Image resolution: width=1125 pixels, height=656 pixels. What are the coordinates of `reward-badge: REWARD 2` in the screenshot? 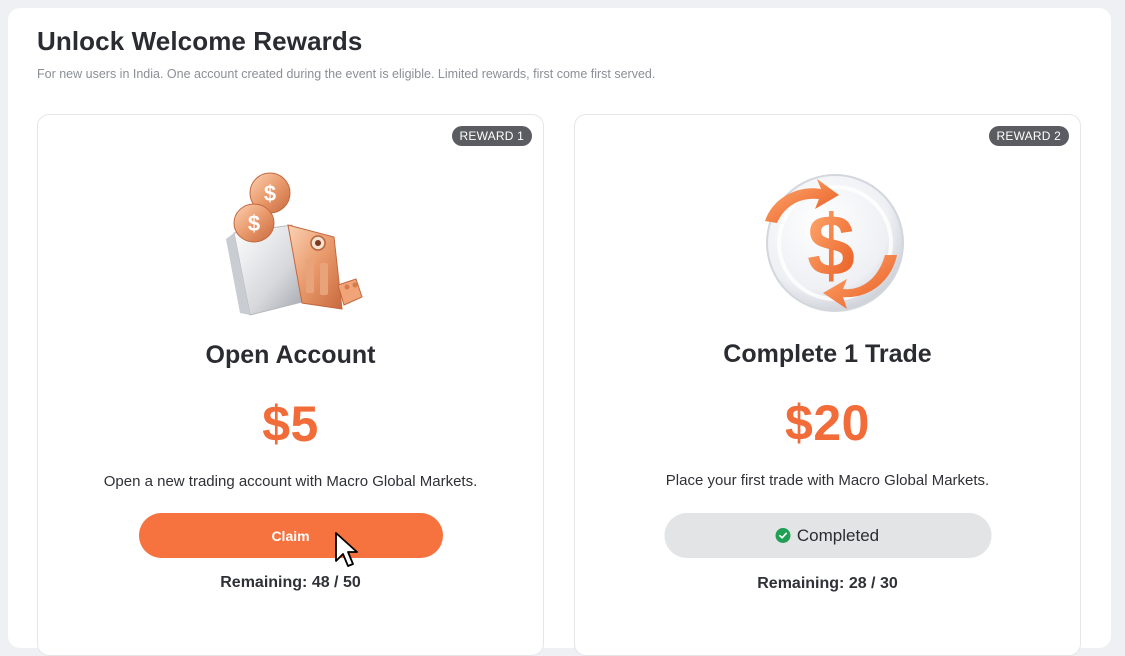 It's located at (1028, 136).